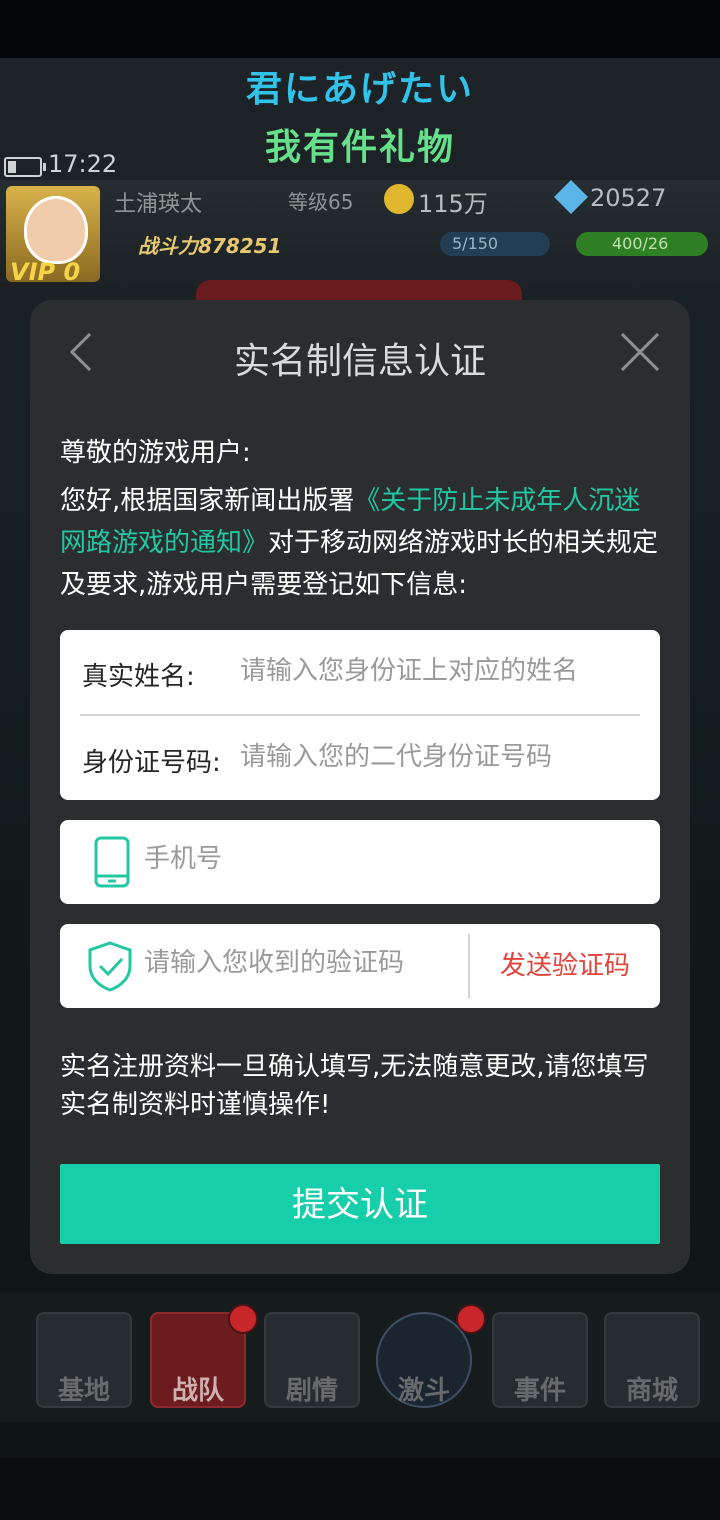 This screenshot has width=720, height=1520. What do you see at coordinates (540, 1360) in the screenshot?
I see `nav-event: 事件` at bounding box center [540, 1360].